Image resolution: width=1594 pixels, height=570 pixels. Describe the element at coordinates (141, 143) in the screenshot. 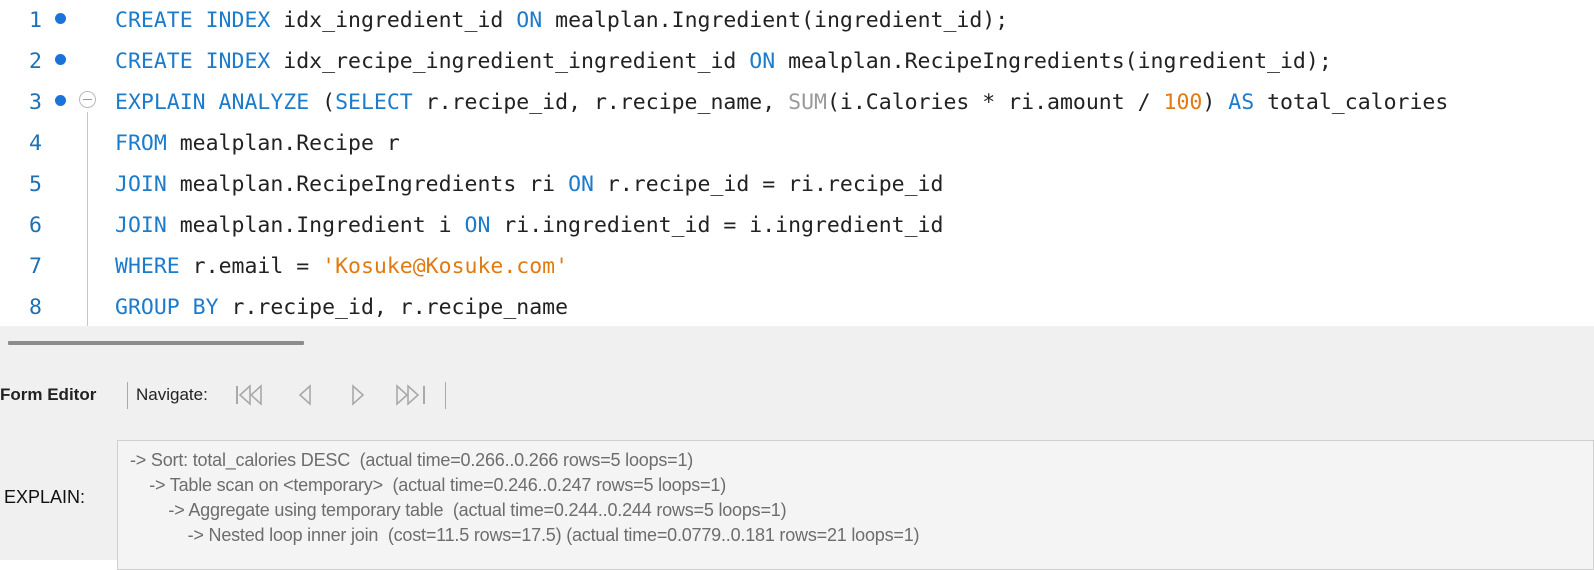

I see `code-token: FROM` at that location.